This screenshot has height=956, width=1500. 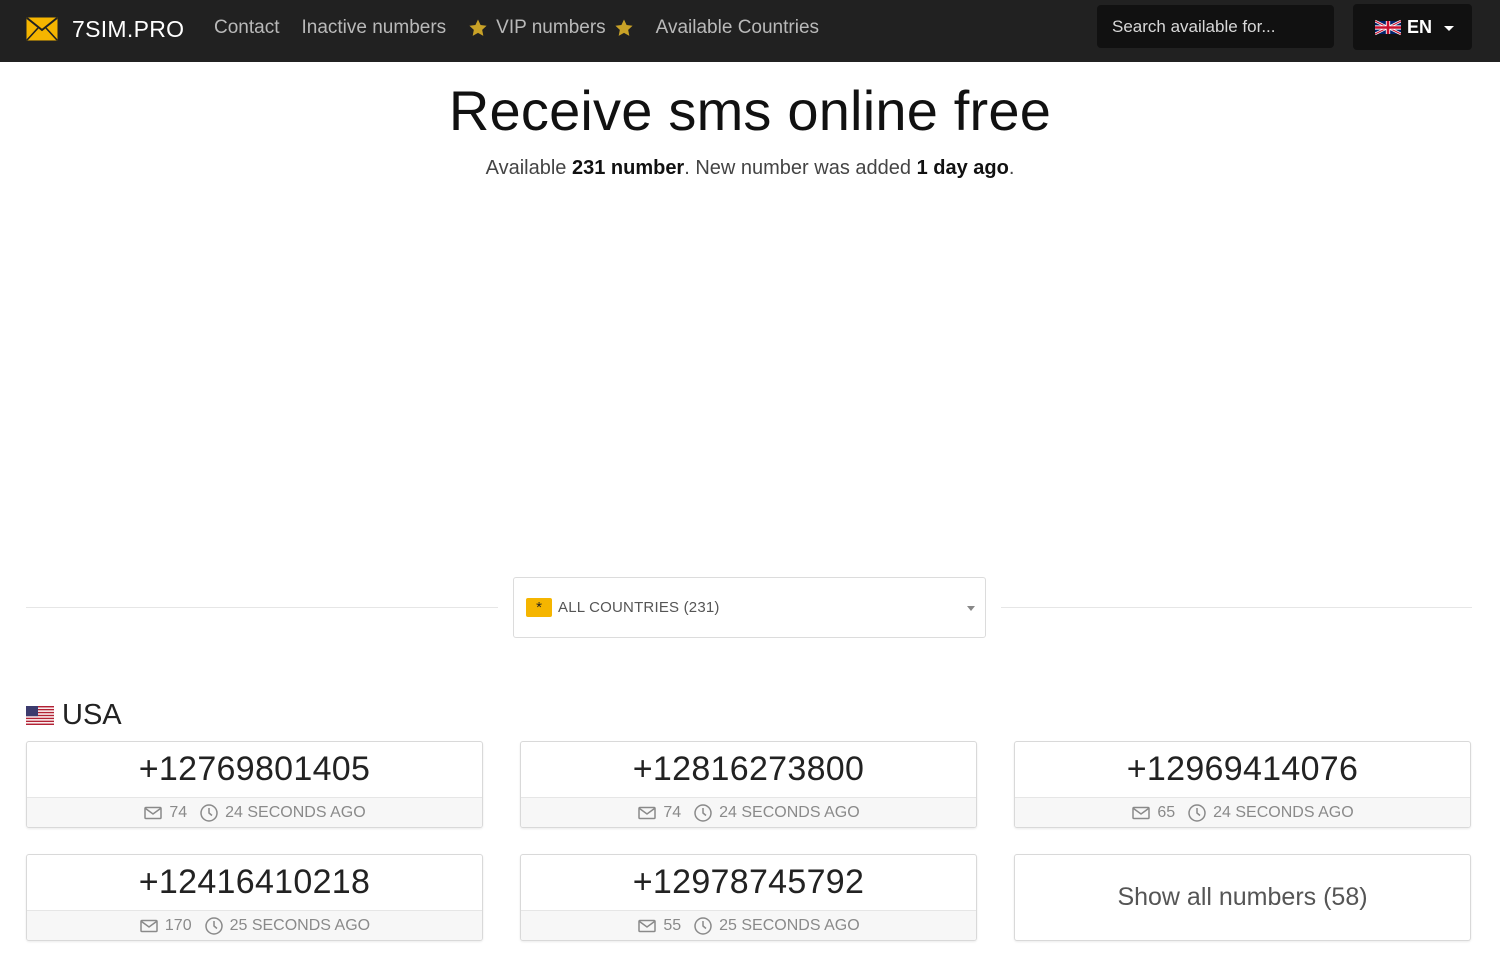 I want to click on card-meta: 55 25 SECONDS AGO, so click(x=748, y=925).